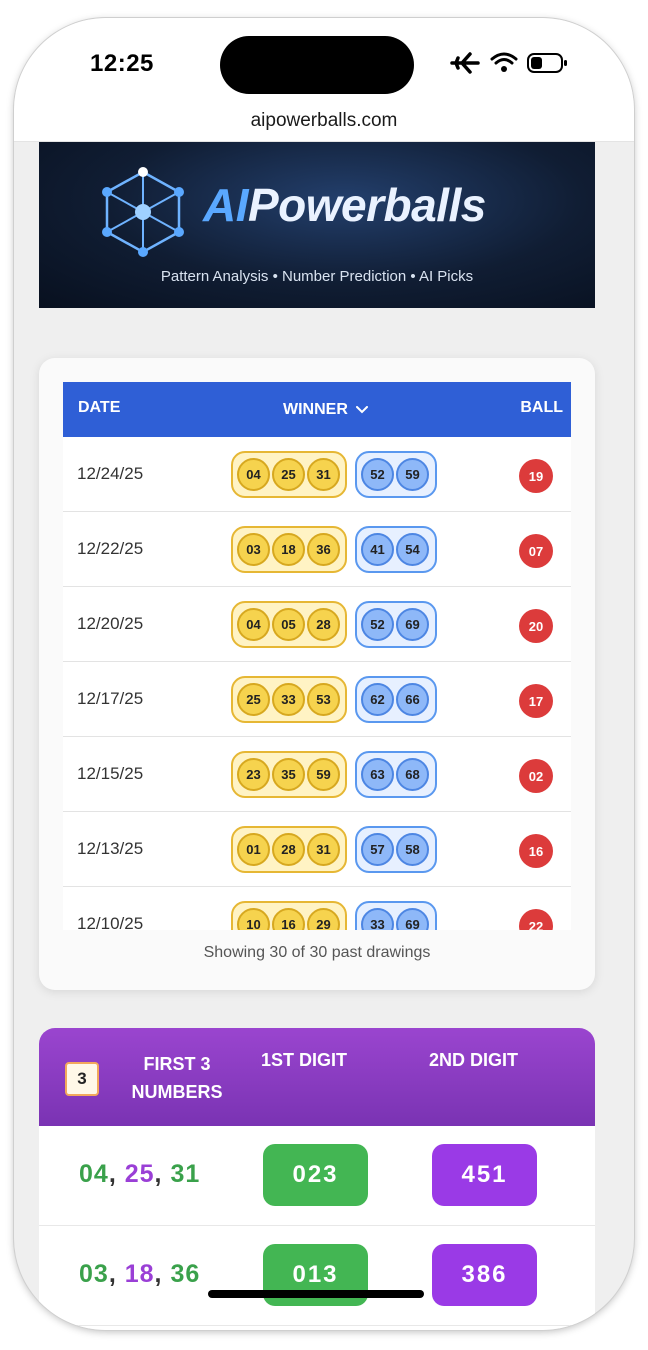 Image resolution: width=648 pixels, height=1350 pixels. I want to click on last-numbers-group: 41 54, so click(396, 549).